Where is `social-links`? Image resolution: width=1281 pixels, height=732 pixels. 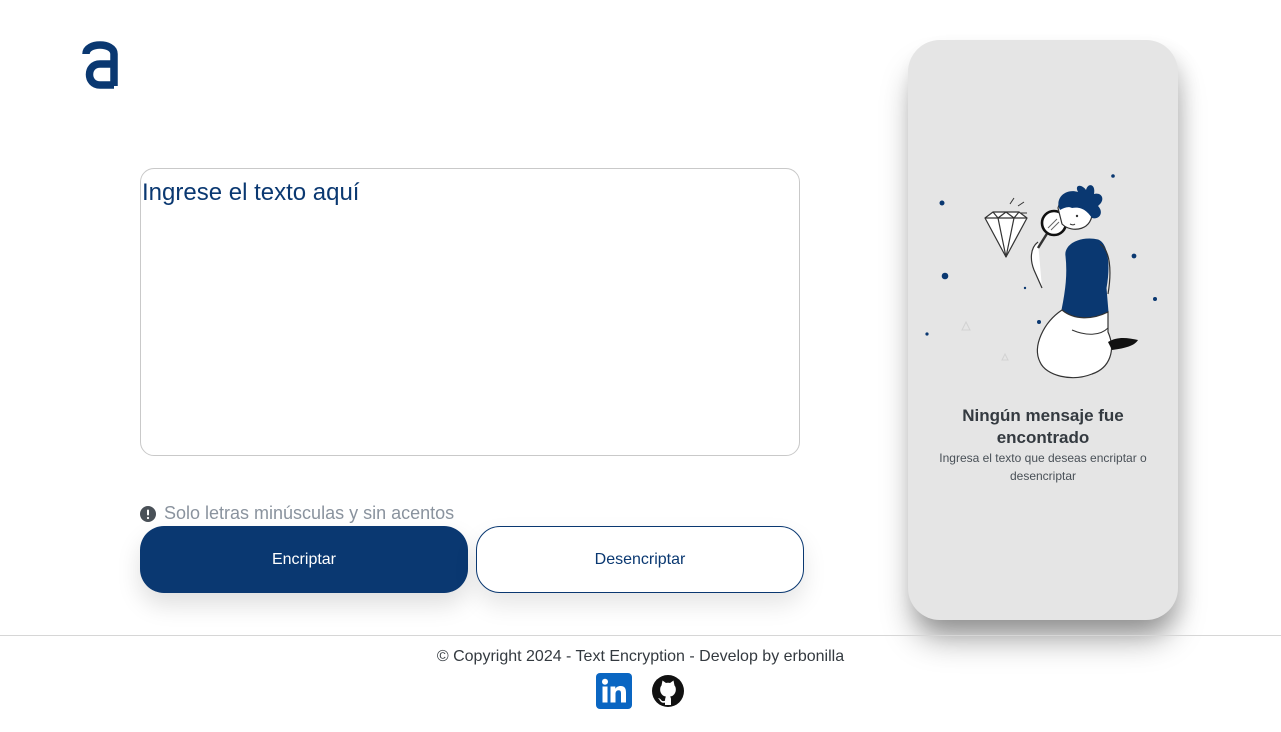
social-links is located at coordinates (641, 691).